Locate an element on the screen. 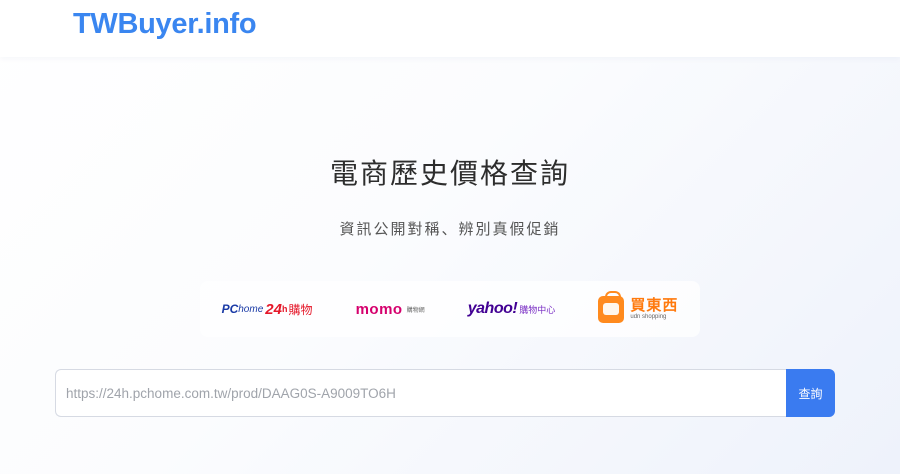 The width and height of the screenshot is (900, 474). page-subtitle: 資訊公開對稱、辨別真假促銷 is located at coordinates (450, 229).